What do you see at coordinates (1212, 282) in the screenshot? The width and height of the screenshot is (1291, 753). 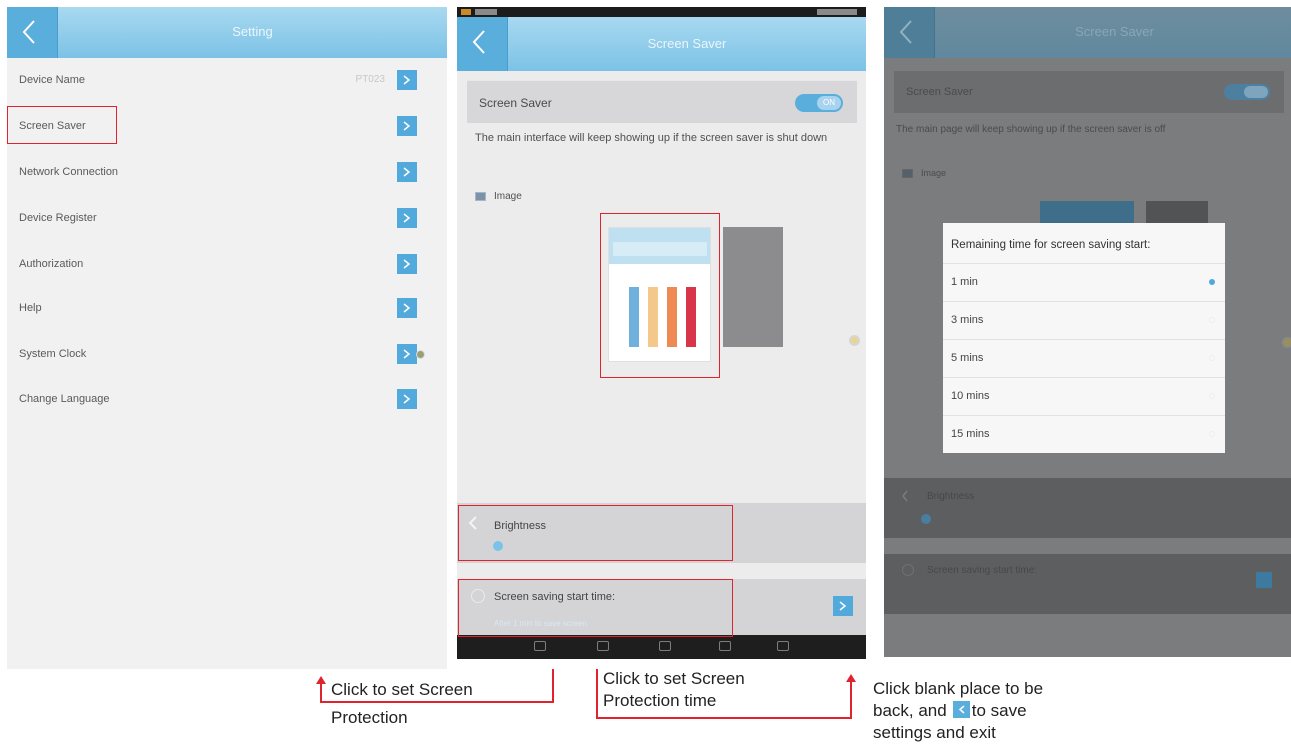 I see `radio-selected-icon` at bounding box center [1212, 282].